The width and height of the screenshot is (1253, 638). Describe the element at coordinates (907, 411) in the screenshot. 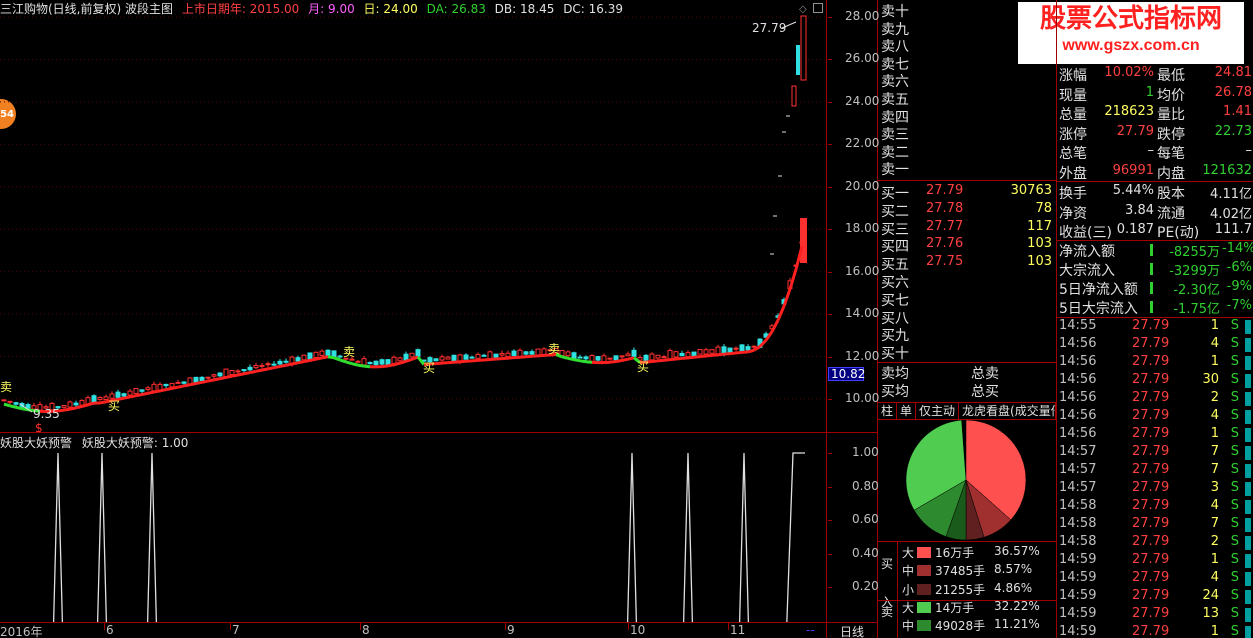

I see `analysis-tab: 单` at that location.